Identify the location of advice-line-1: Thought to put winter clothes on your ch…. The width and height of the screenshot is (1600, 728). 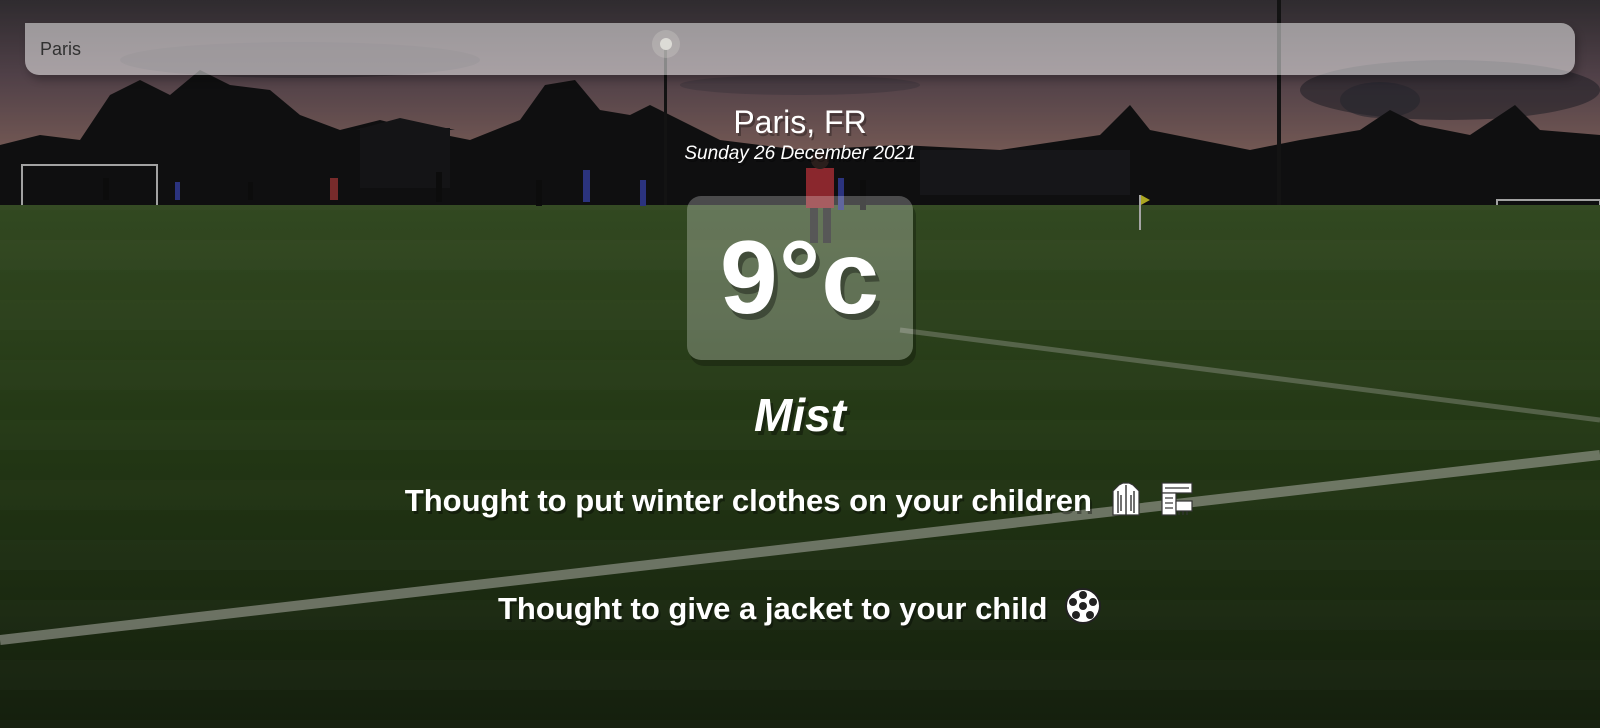
(800, 503).